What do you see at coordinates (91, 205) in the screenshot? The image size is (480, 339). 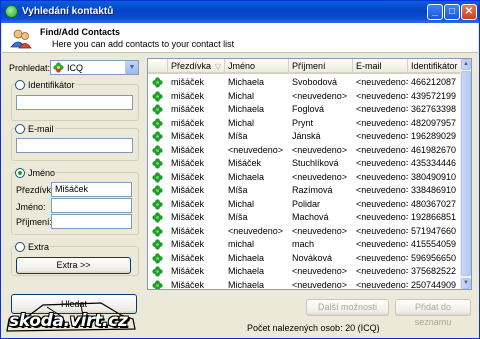 I see `first-name-input` at bounding box center [91, 205].